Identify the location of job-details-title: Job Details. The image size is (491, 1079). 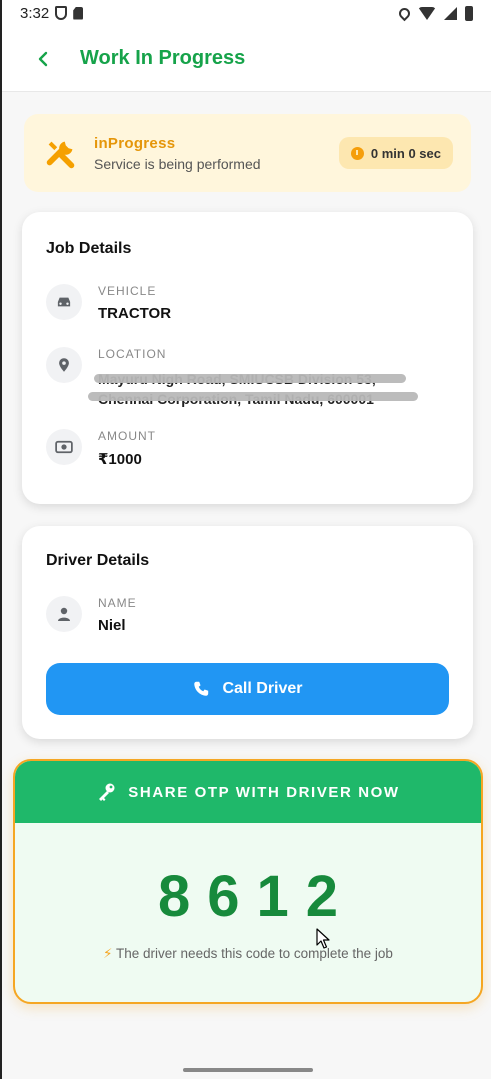
(89, 248).